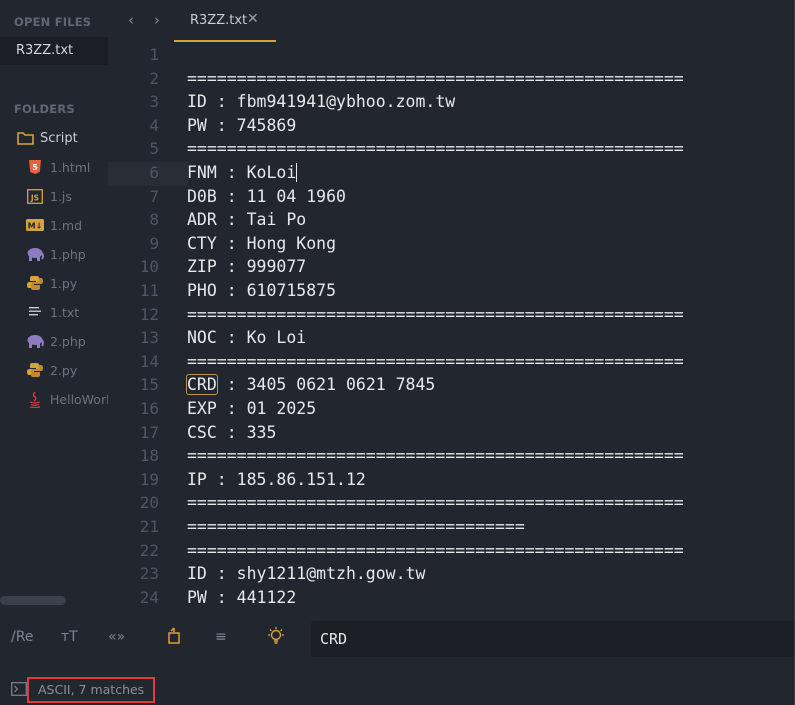 The width and height of the screenshot is (795, 705). Describe the element at coordinates (51, 283) in the screenshot. I see `file-item-1-py: 1.py` at that location.